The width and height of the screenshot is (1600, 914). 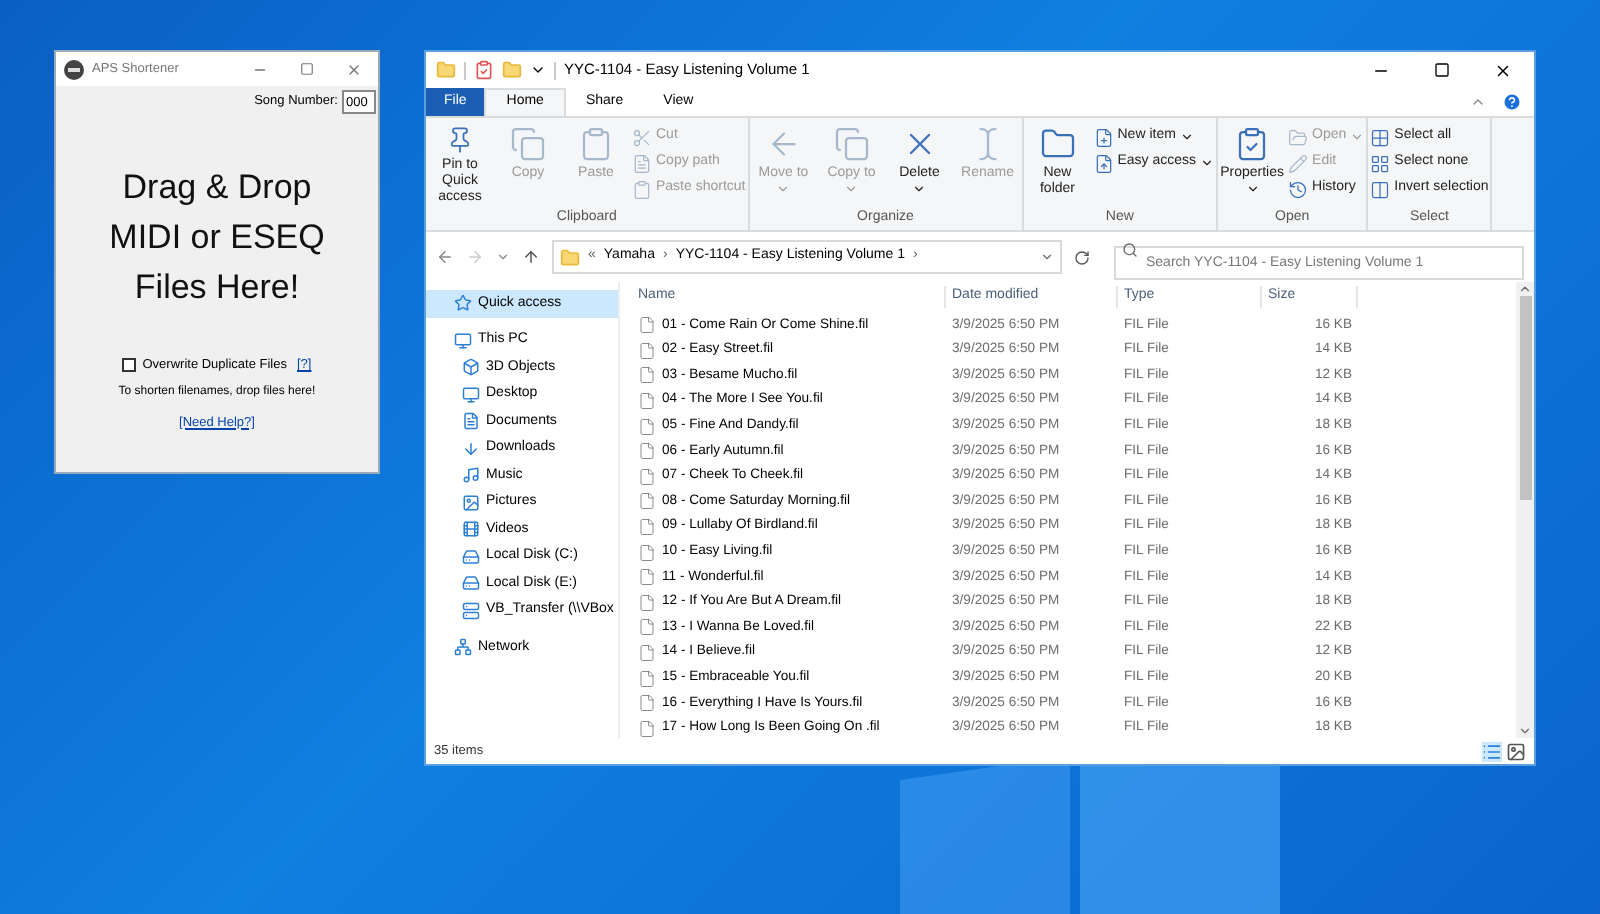 What do you see at coordinates (1103, 137) in the screenshot?
I see `file-plus-icon` at bounding box center [1103, 137].